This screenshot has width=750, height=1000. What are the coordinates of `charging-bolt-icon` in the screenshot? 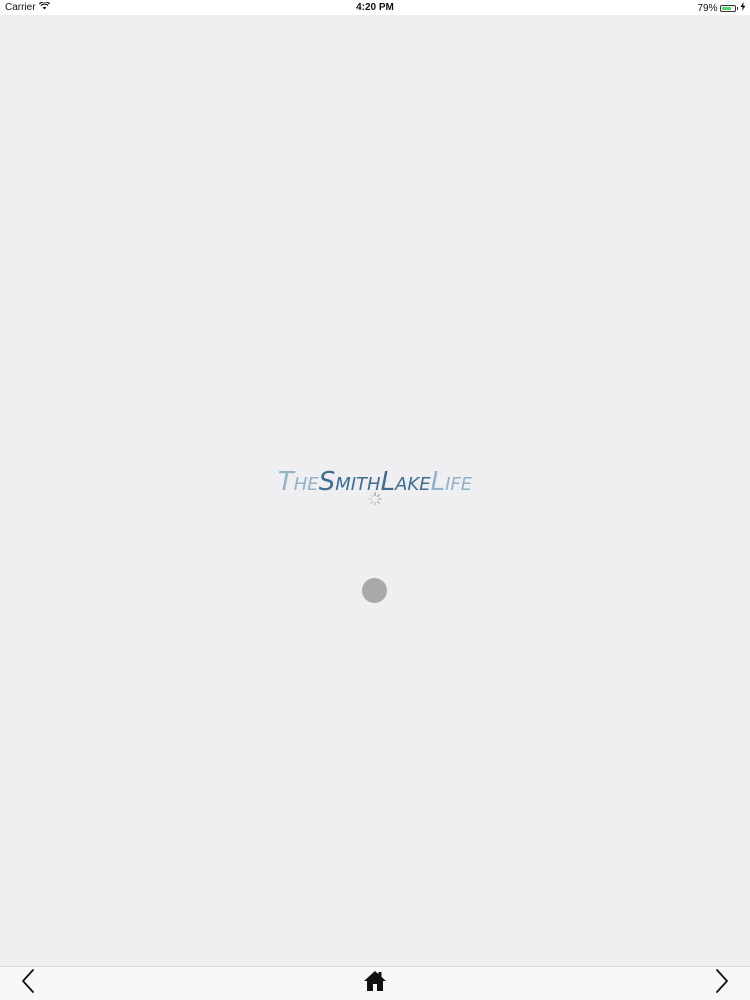 It's located at (743, 8).